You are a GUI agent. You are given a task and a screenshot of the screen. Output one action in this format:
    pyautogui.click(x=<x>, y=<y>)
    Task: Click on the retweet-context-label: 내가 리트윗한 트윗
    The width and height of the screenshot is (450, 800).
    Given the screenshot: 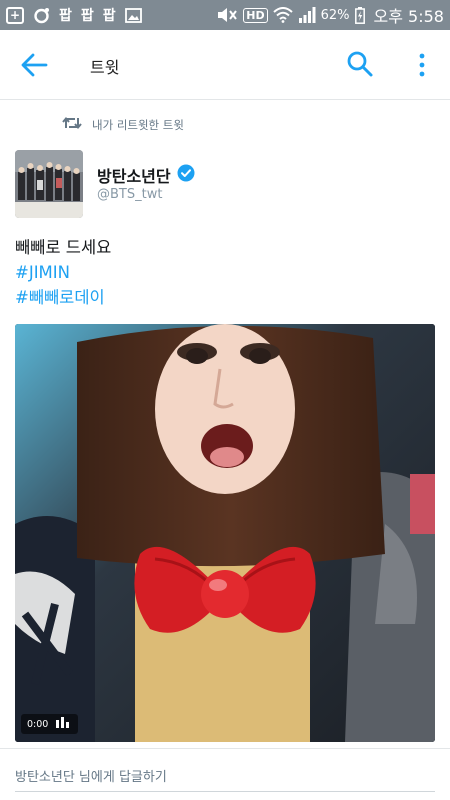 What is the action you would take?
    pyautogui.click(x=138, y=124)
    